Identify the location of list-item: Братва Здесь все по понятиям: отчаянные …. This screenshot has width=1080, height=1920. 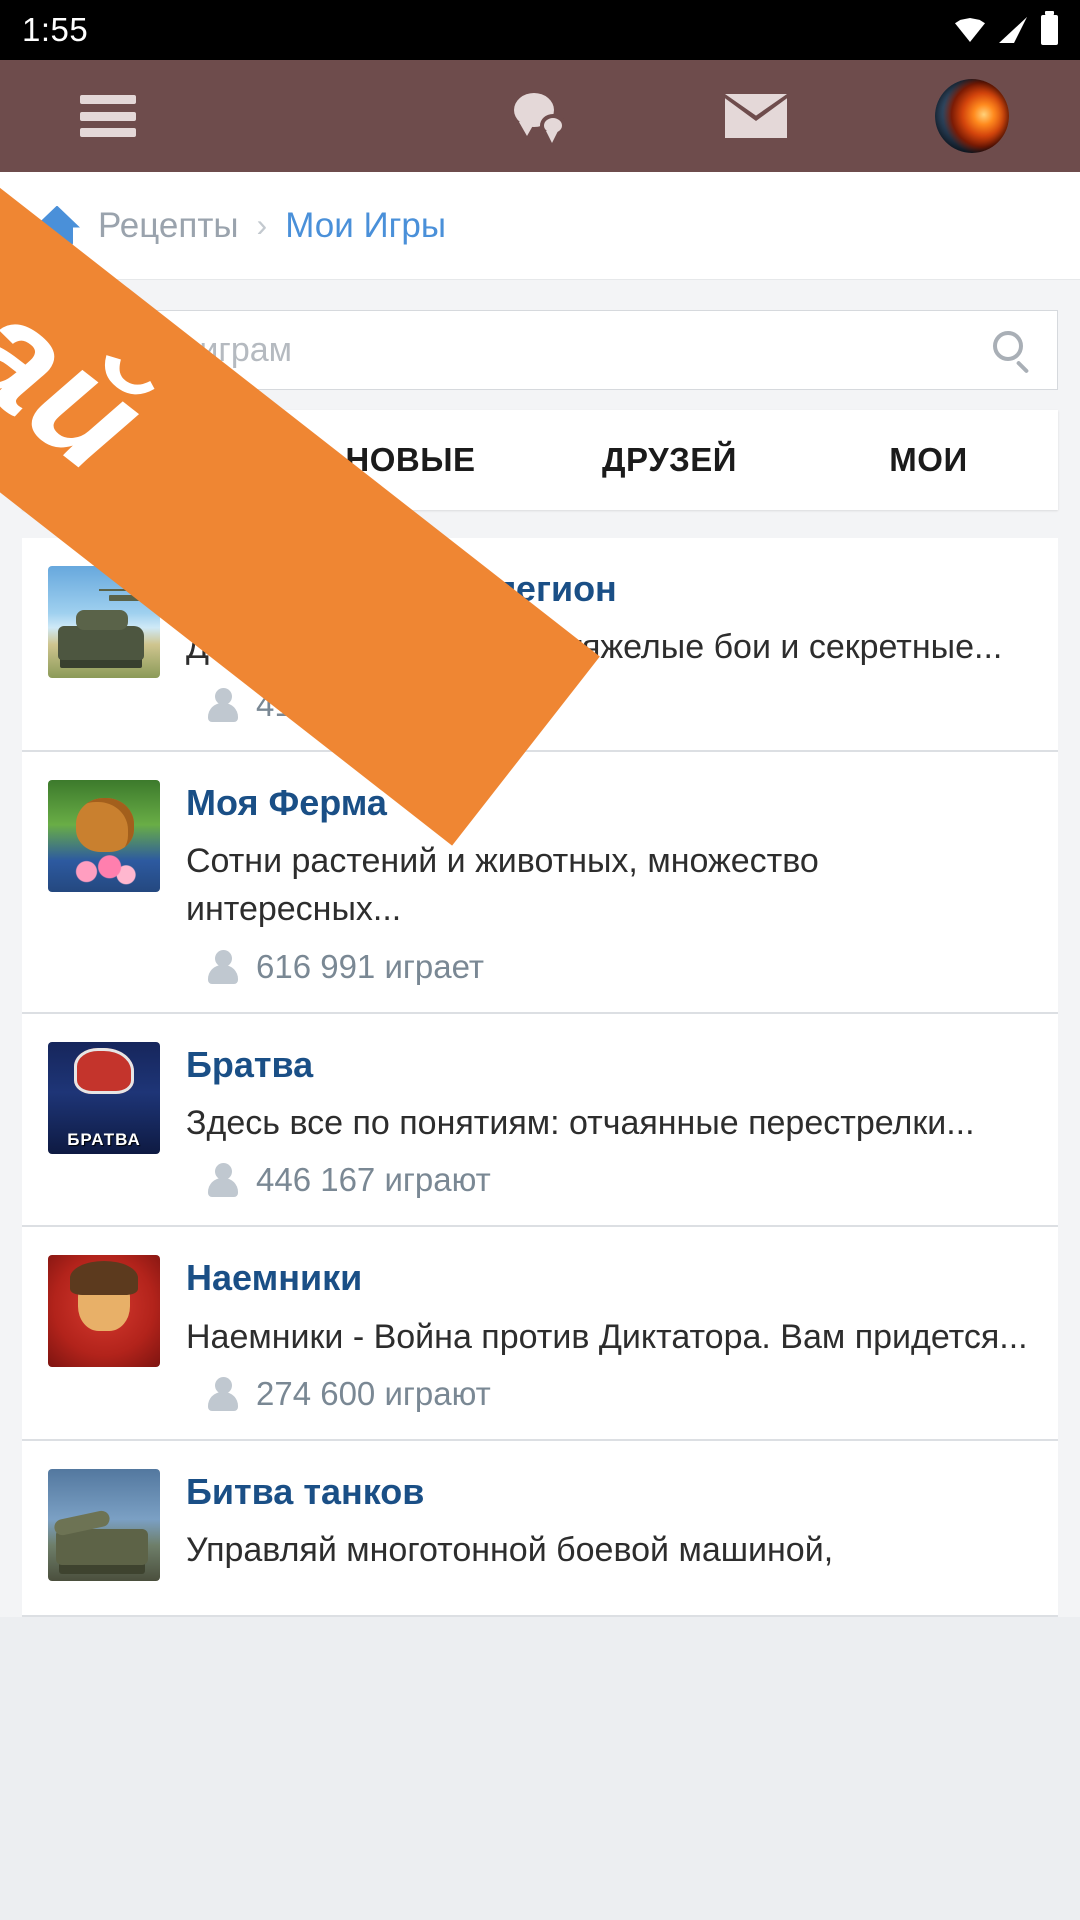
(540, 1120).